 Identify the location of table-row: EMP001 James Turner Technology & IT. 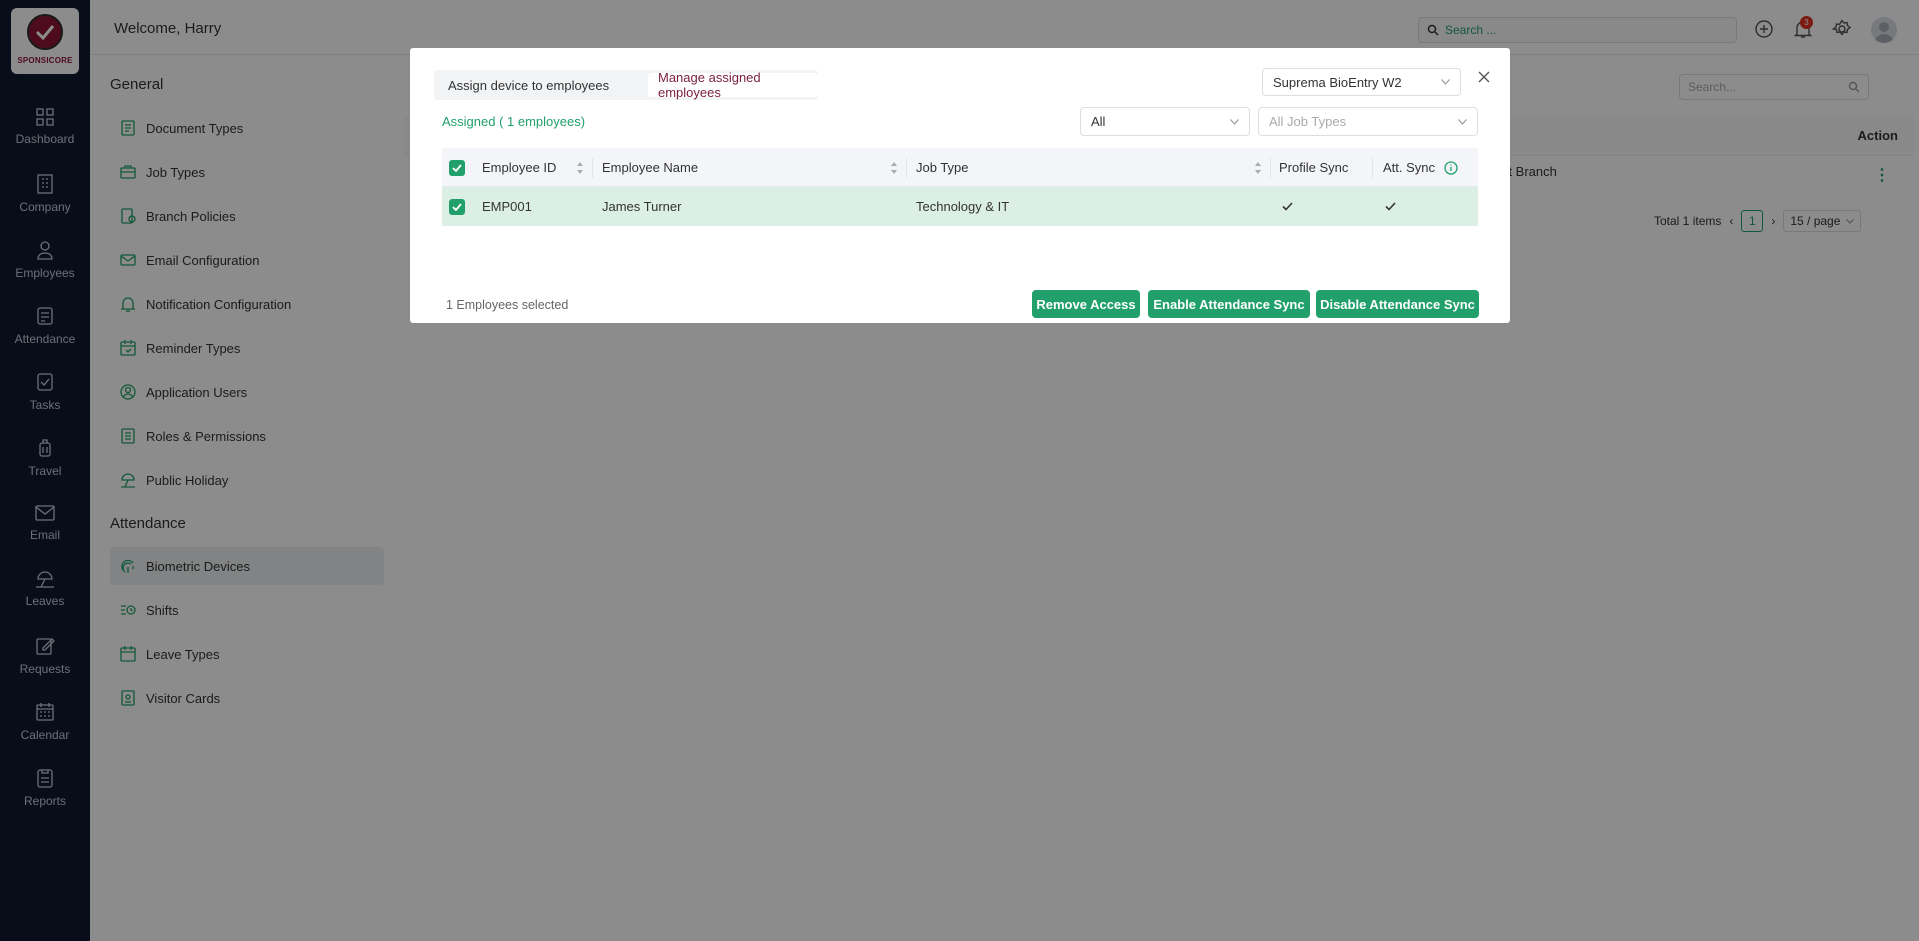
(960, 206).